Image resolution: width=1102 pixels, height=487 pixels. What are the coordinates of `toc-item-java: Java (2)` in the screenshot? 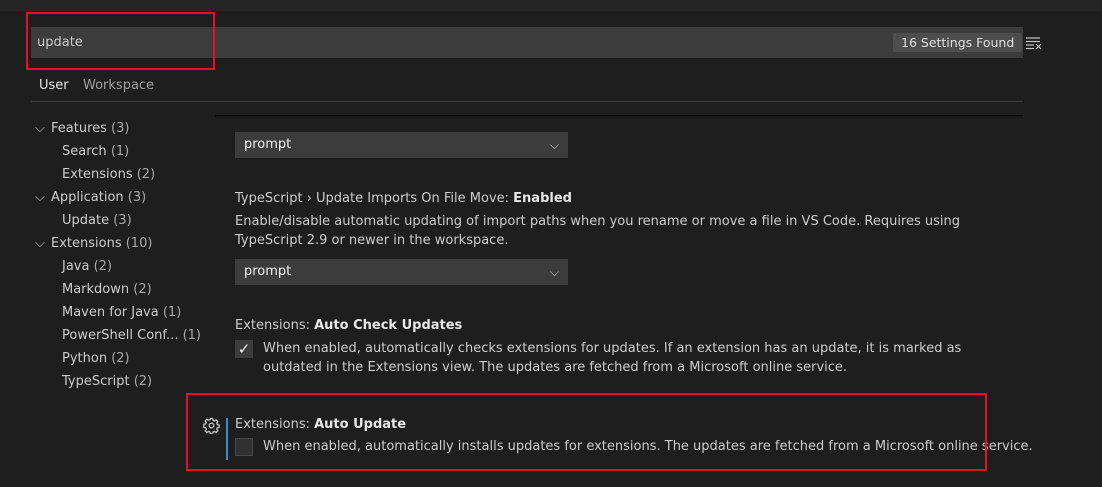 It's located at (87, 267).